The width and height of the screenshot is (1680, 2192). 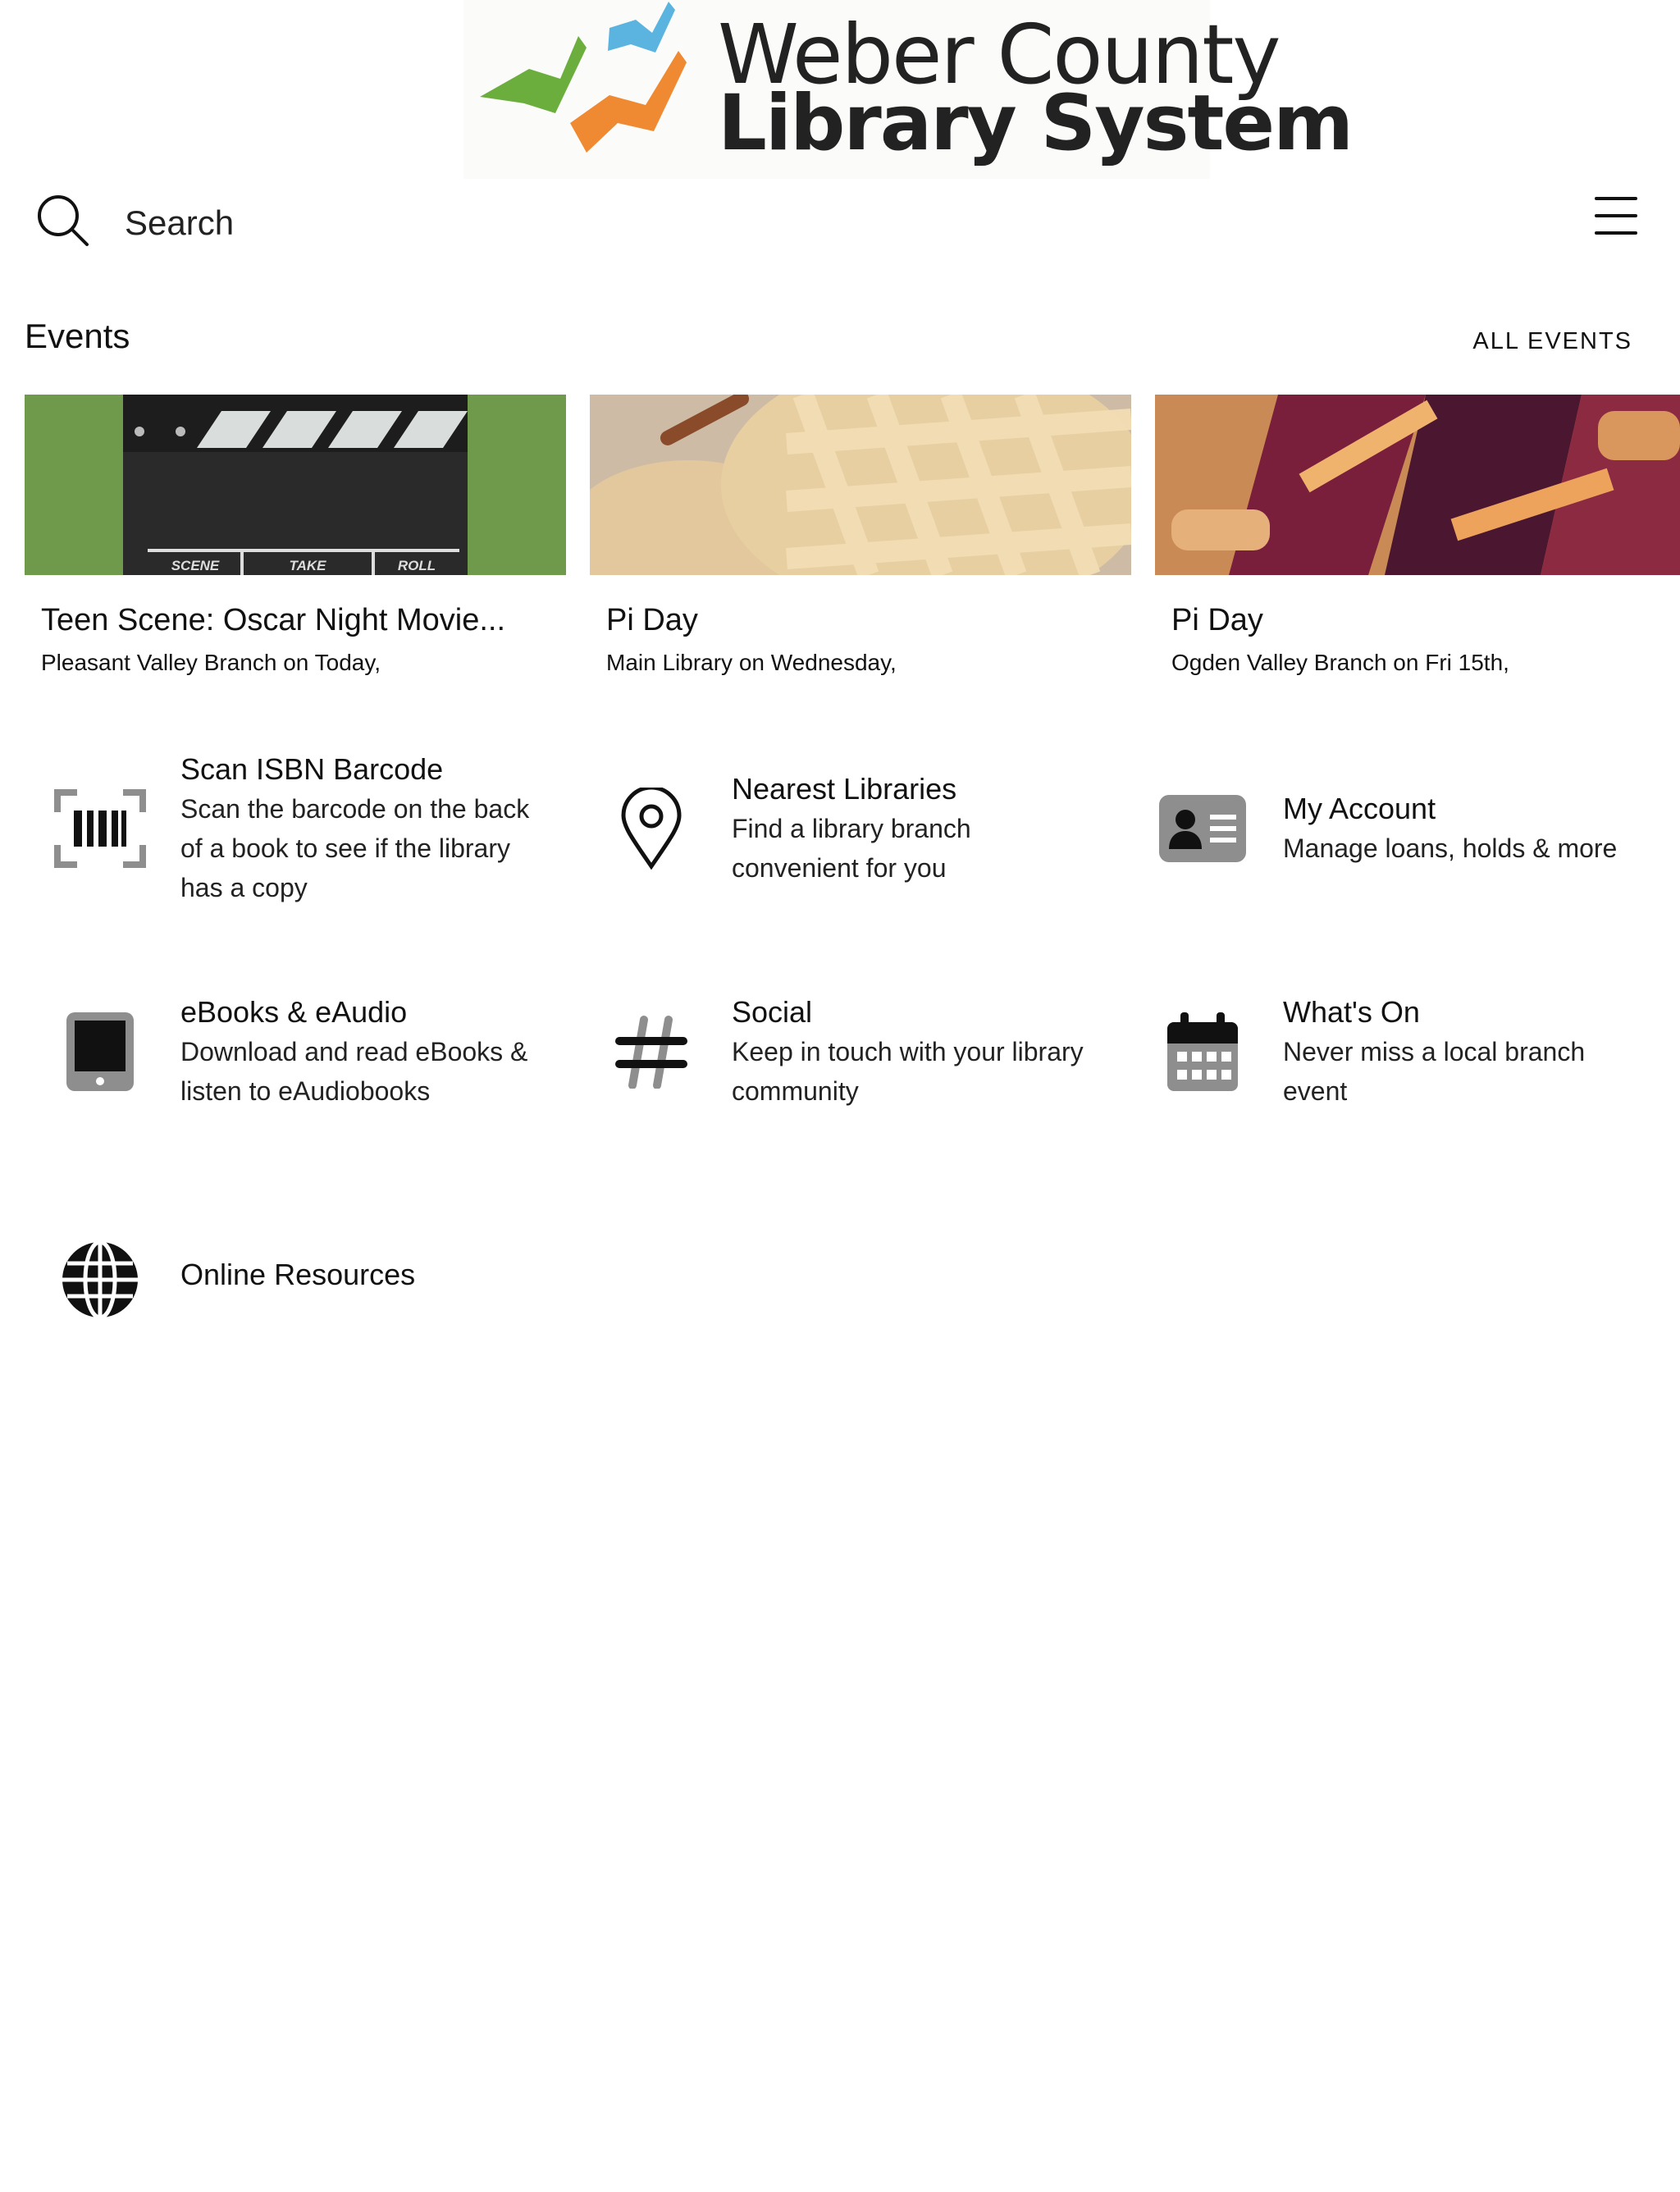 What do you see at coordinates (355, 809) in the screenshot?
I see `tile-description: Scan the barcode on the back` at bounding box center [355, 809].